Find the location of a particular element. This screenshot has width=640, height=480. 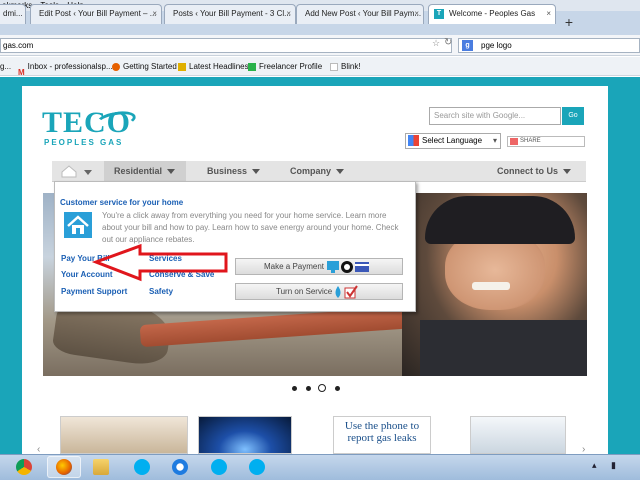

service-icon is located at coordinates (346, 292).